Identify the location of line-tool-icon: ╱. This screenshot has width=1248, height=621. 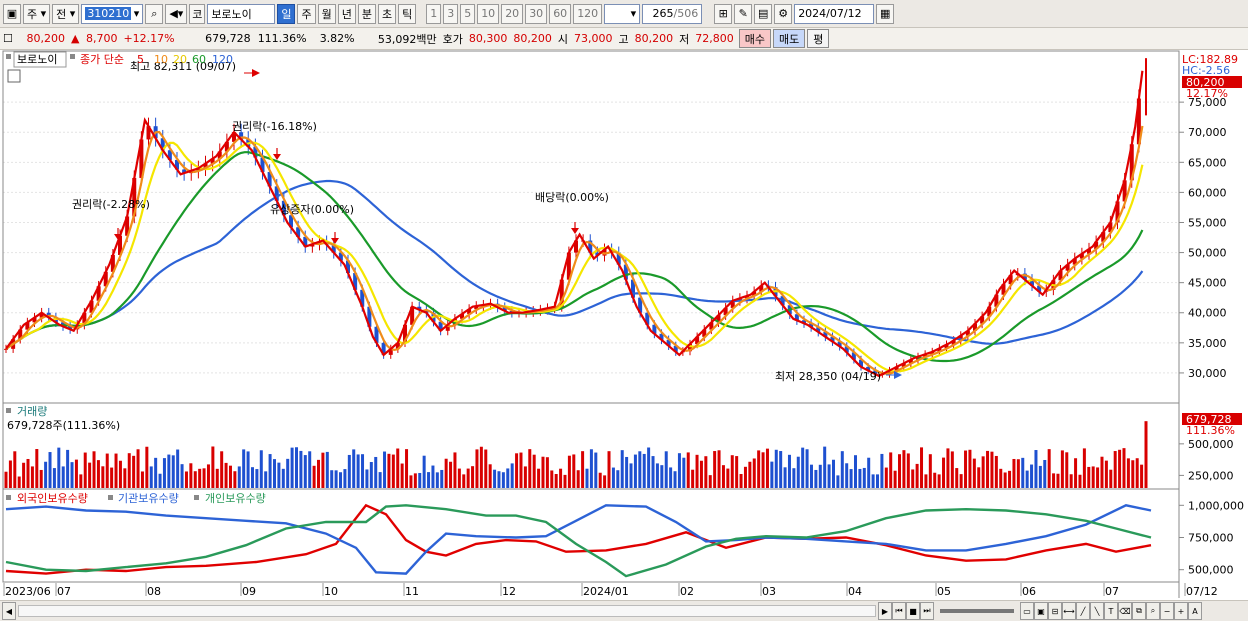
(1083, 611).